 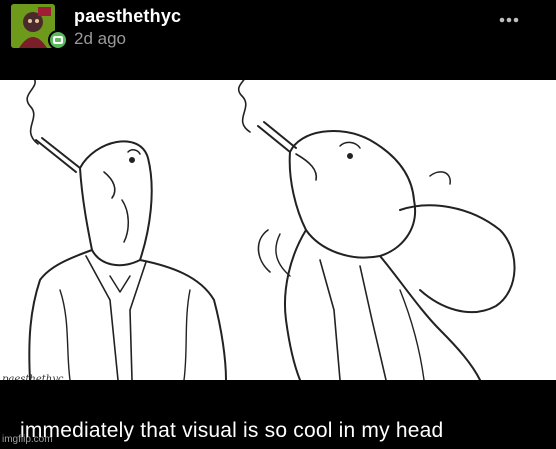 What do you see at coordinates (127, 16) in the screenshot?
I see `username: paesthethyc` at bounding box center [127, 16].